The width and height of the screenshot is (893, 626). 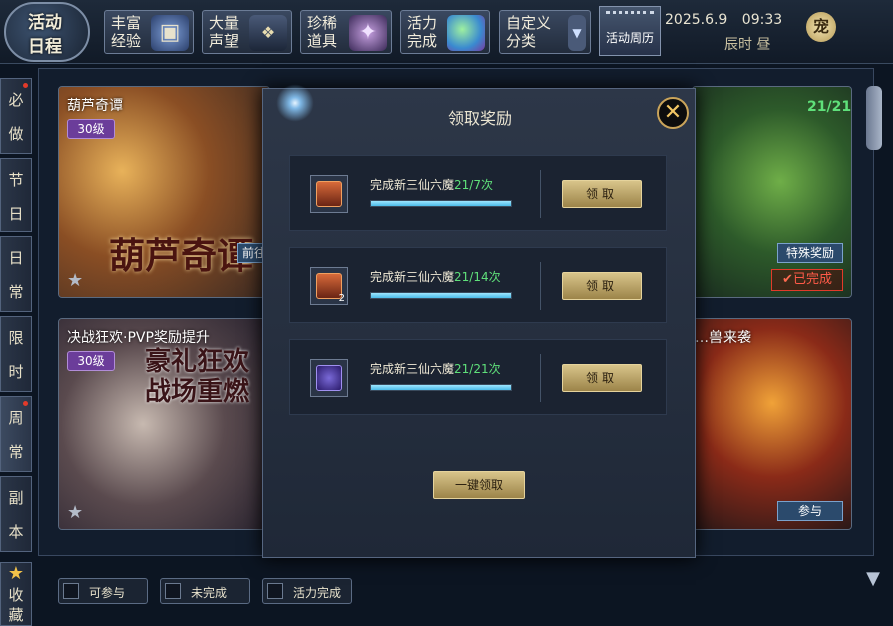 I want to click on reward-condition: 完成新三仙六魔21/14次, so click(x=435, y=276).